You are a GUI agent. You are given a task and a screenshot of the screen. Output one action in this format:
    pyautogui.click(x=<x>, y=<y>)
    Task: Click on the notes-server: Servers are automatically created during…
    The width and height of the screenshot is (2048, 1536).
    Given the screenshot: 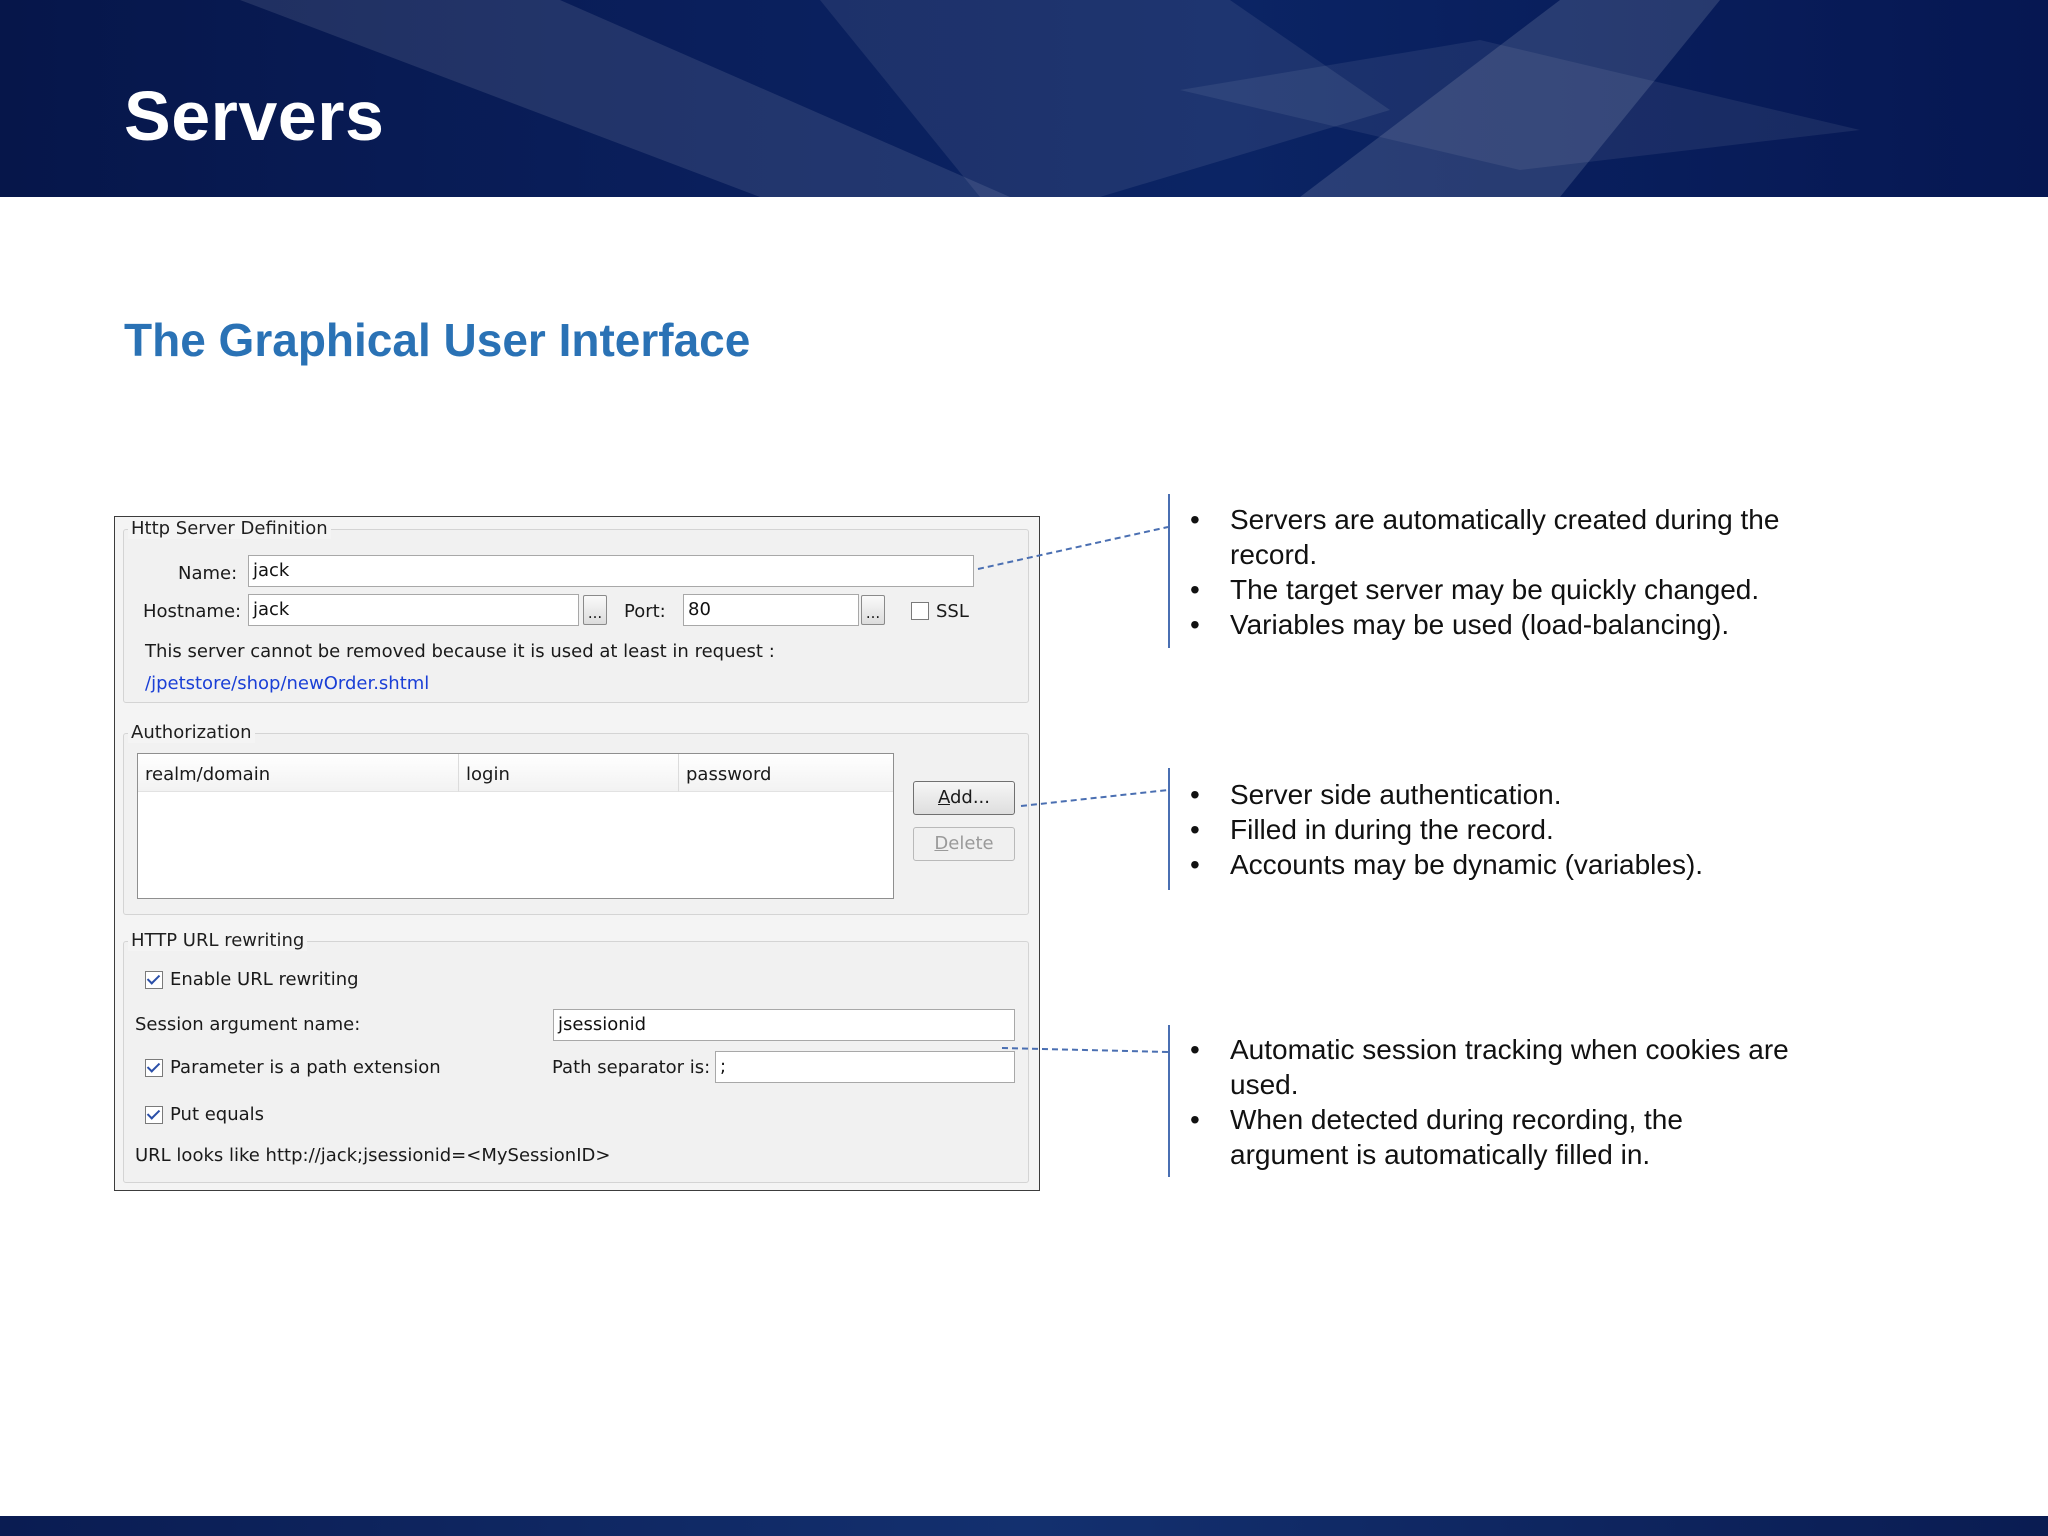 What is the action you would take?
    pyautogui.click(x=1510, y=572)
    